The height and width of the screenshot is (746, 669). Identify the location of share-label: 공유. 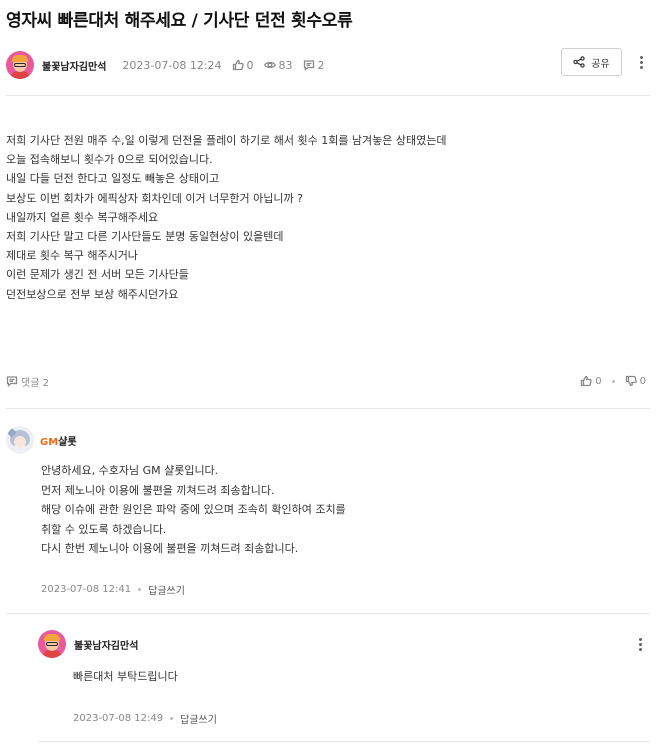
(600, 64).